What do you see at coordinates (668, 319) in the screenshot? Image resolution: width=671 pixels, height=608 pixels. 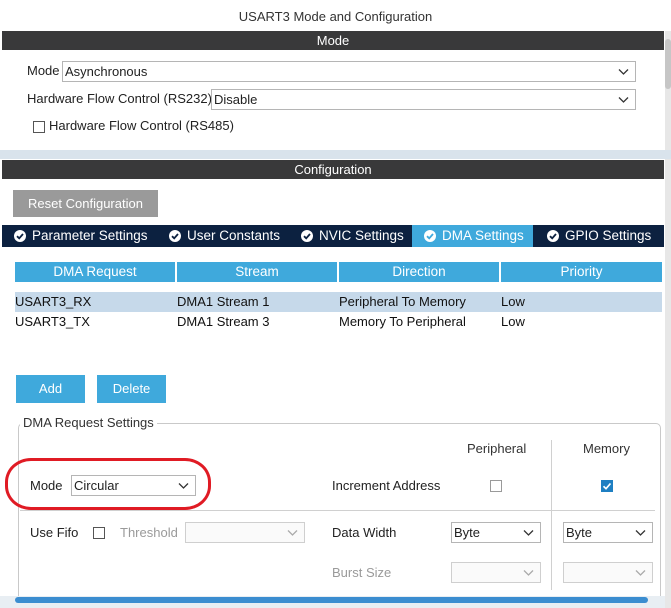 I see `vertical-scrollbar` at bounding box center [668, 319].